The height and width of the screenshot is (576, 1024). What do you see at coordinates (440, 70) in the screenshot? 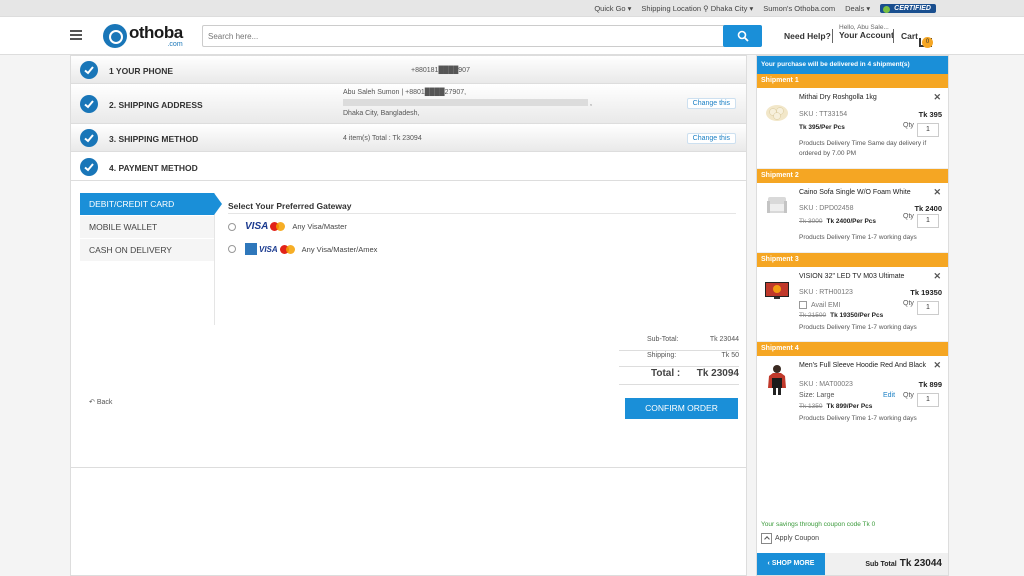
I see `phone-value: +880181████907` at bounding box center [440, 70].